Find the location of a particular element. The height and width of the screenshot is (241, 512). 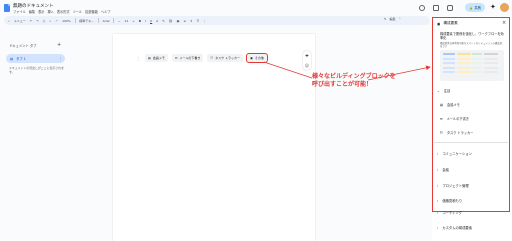

section-communication: › コミュニケーション is located at coordinates (454, 154).